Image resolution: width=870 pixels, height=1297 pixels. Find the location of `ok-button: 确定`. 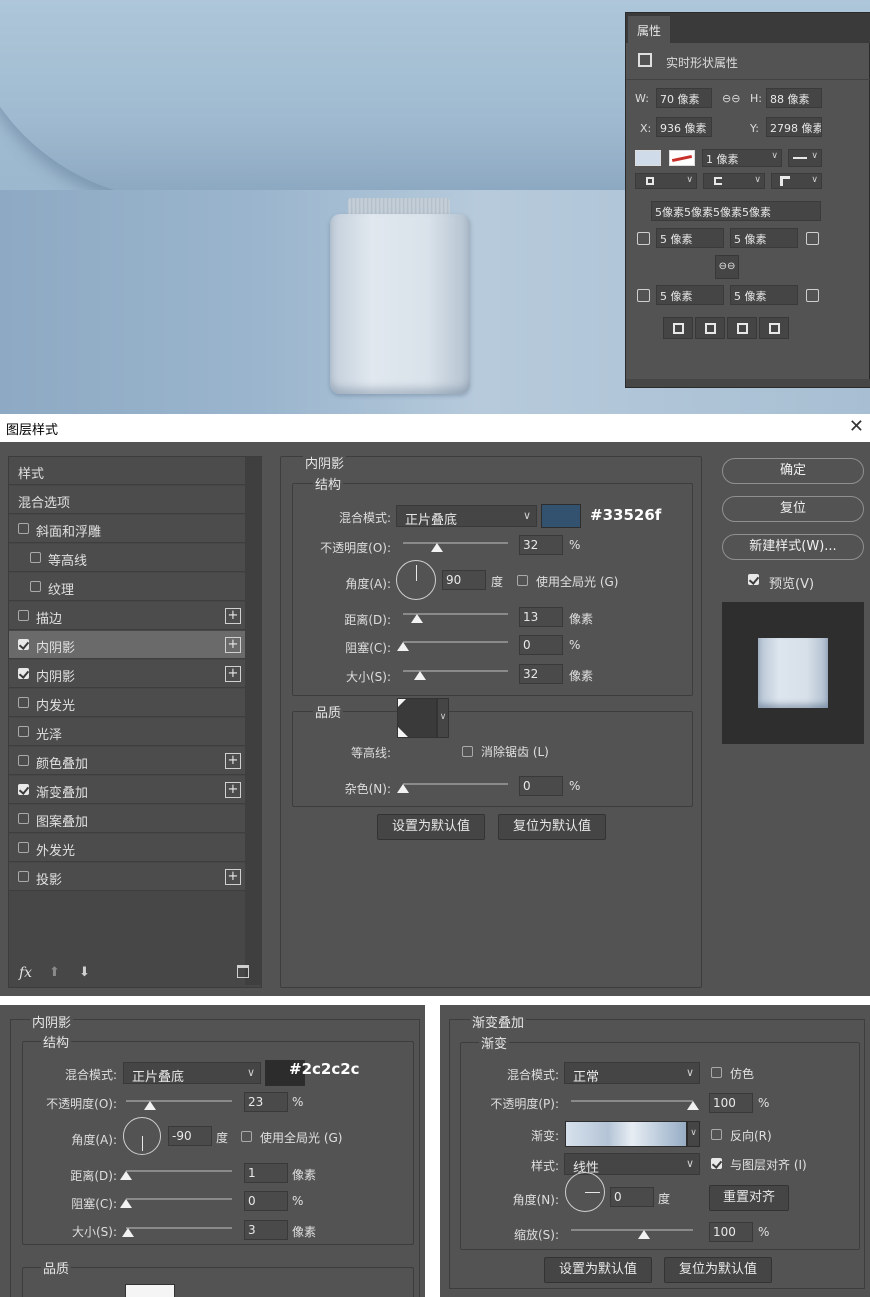

ok-button: 确定 is located at coordinates (793, 471).